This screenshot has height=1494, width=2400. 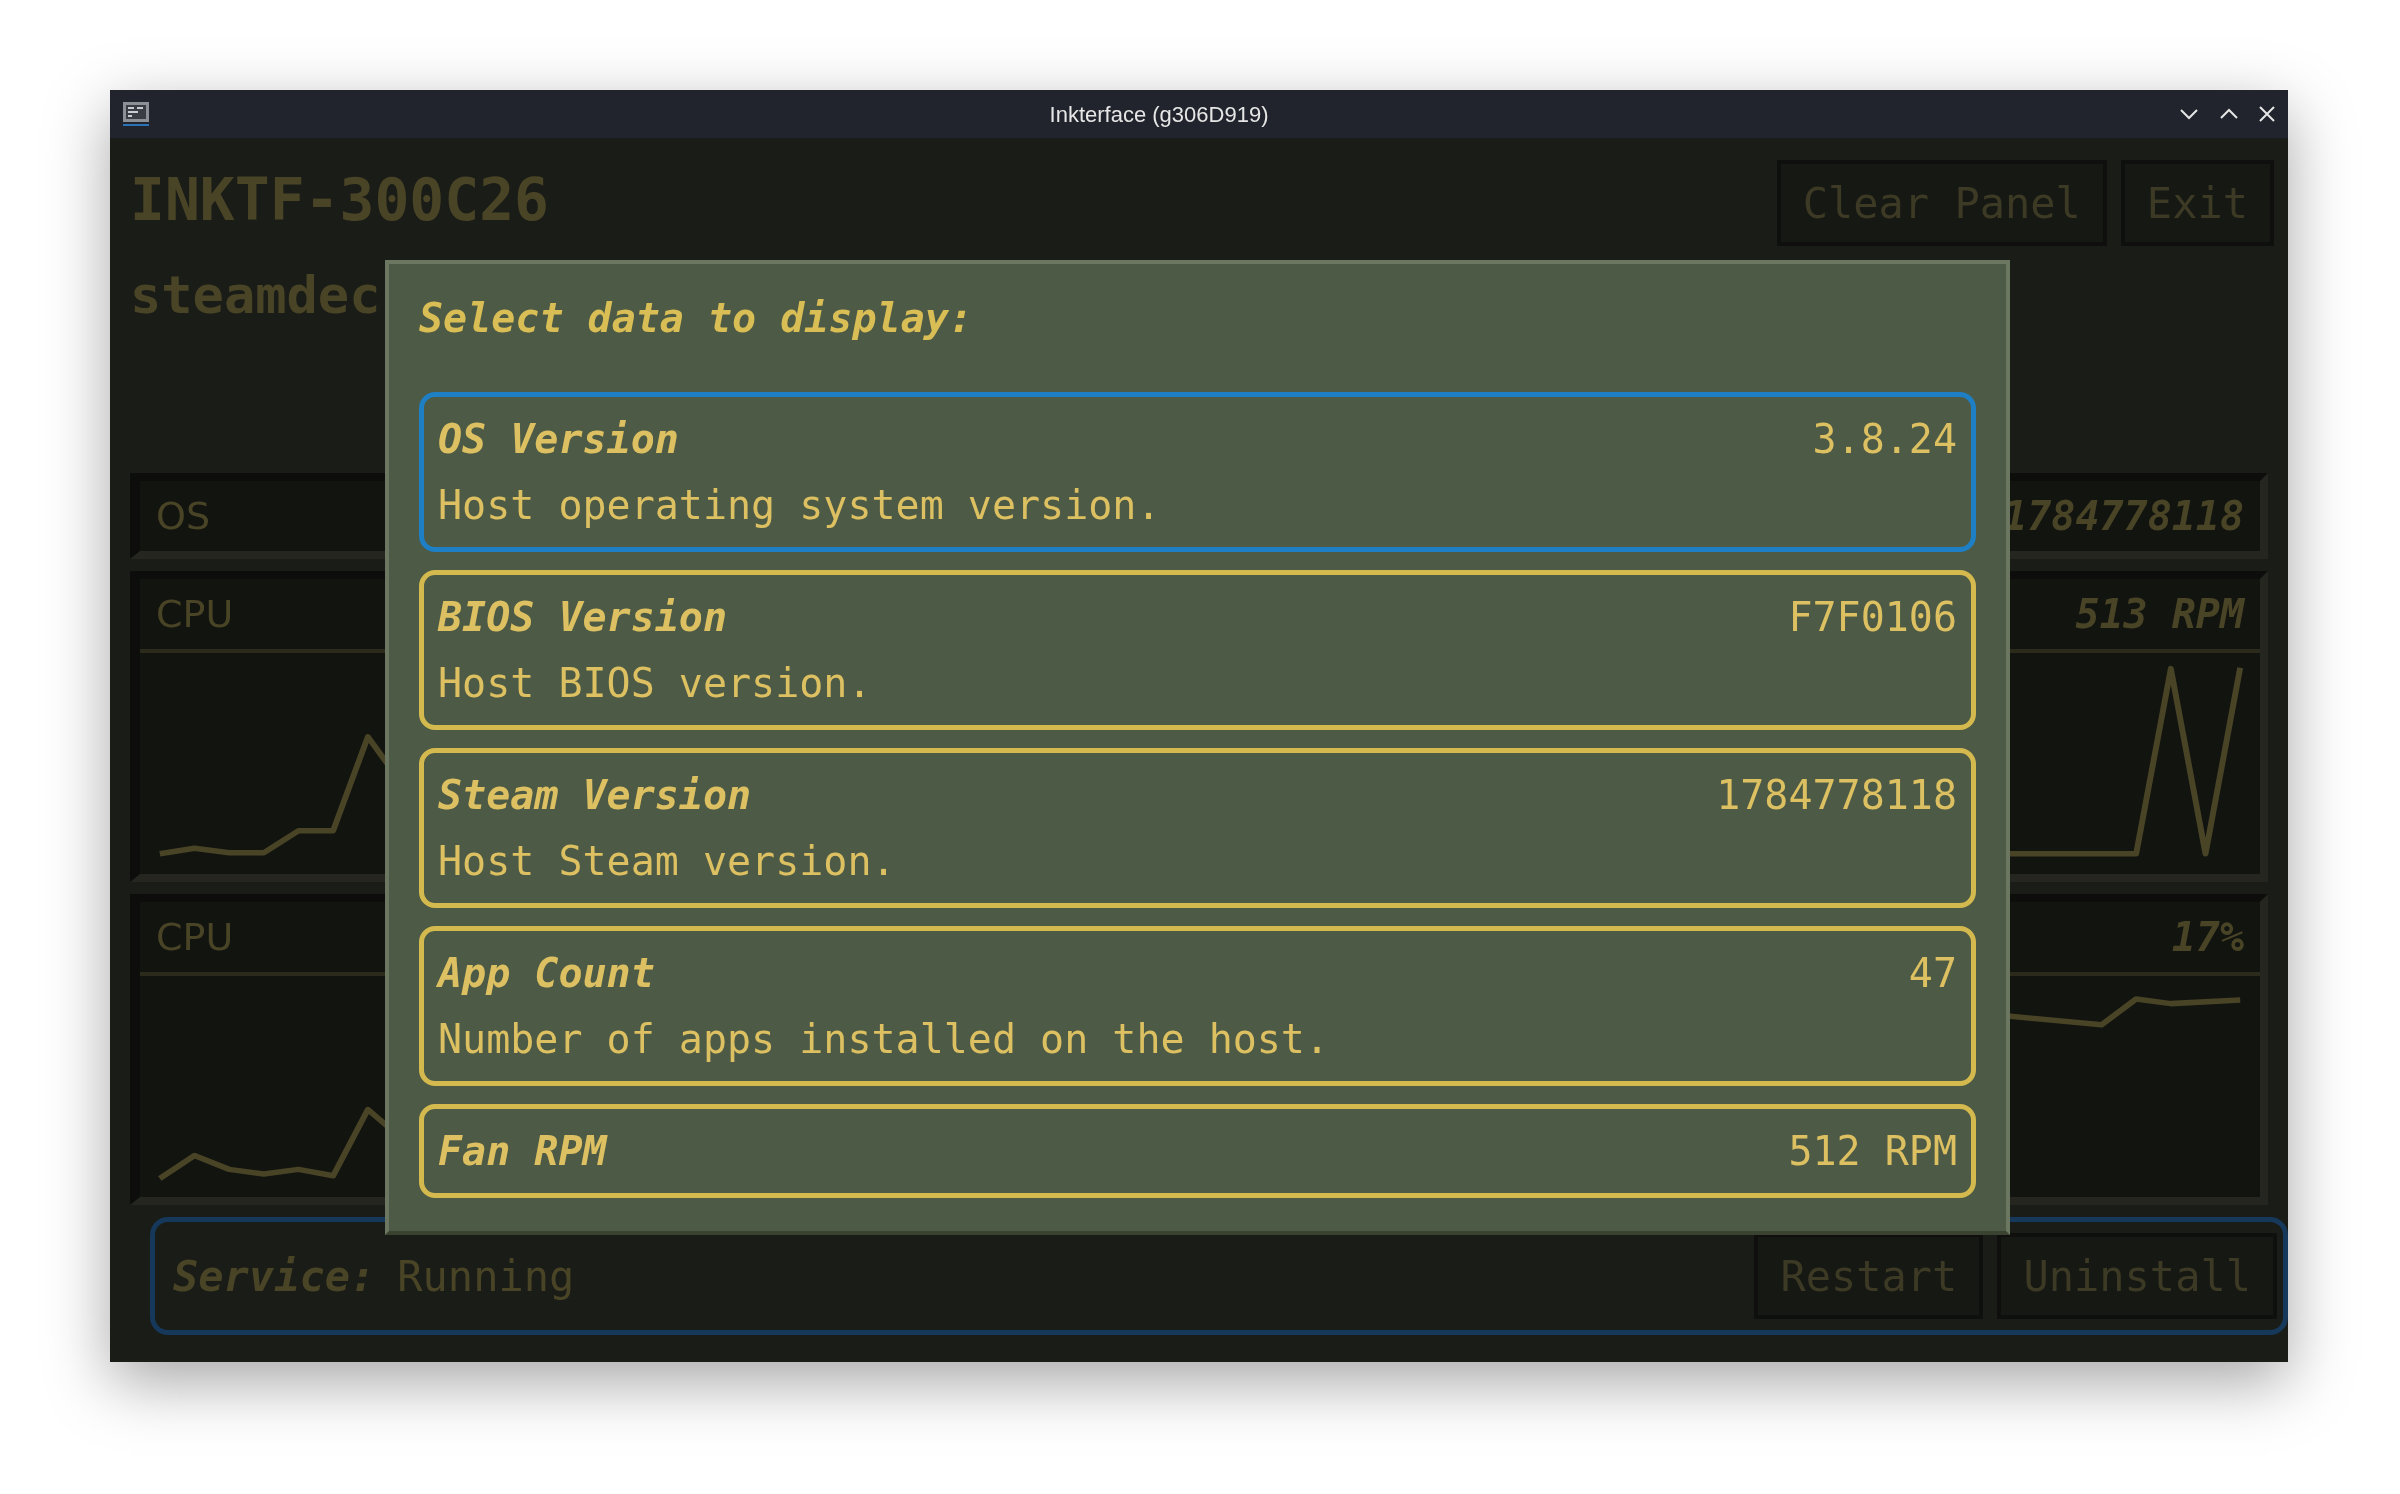 What do you see at coordinates (1159, 114) in the screenshot?
I see `window-title: Inkterface (g306D919)` at bounding box center [1159, 114].